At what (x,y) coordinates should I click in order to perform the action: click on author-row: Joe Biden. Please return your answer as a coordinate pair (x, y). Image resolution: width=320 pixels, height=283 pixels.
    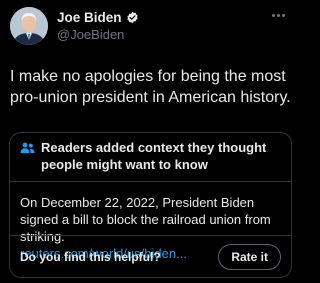
    Looking at the image, I should click on (98, 17).